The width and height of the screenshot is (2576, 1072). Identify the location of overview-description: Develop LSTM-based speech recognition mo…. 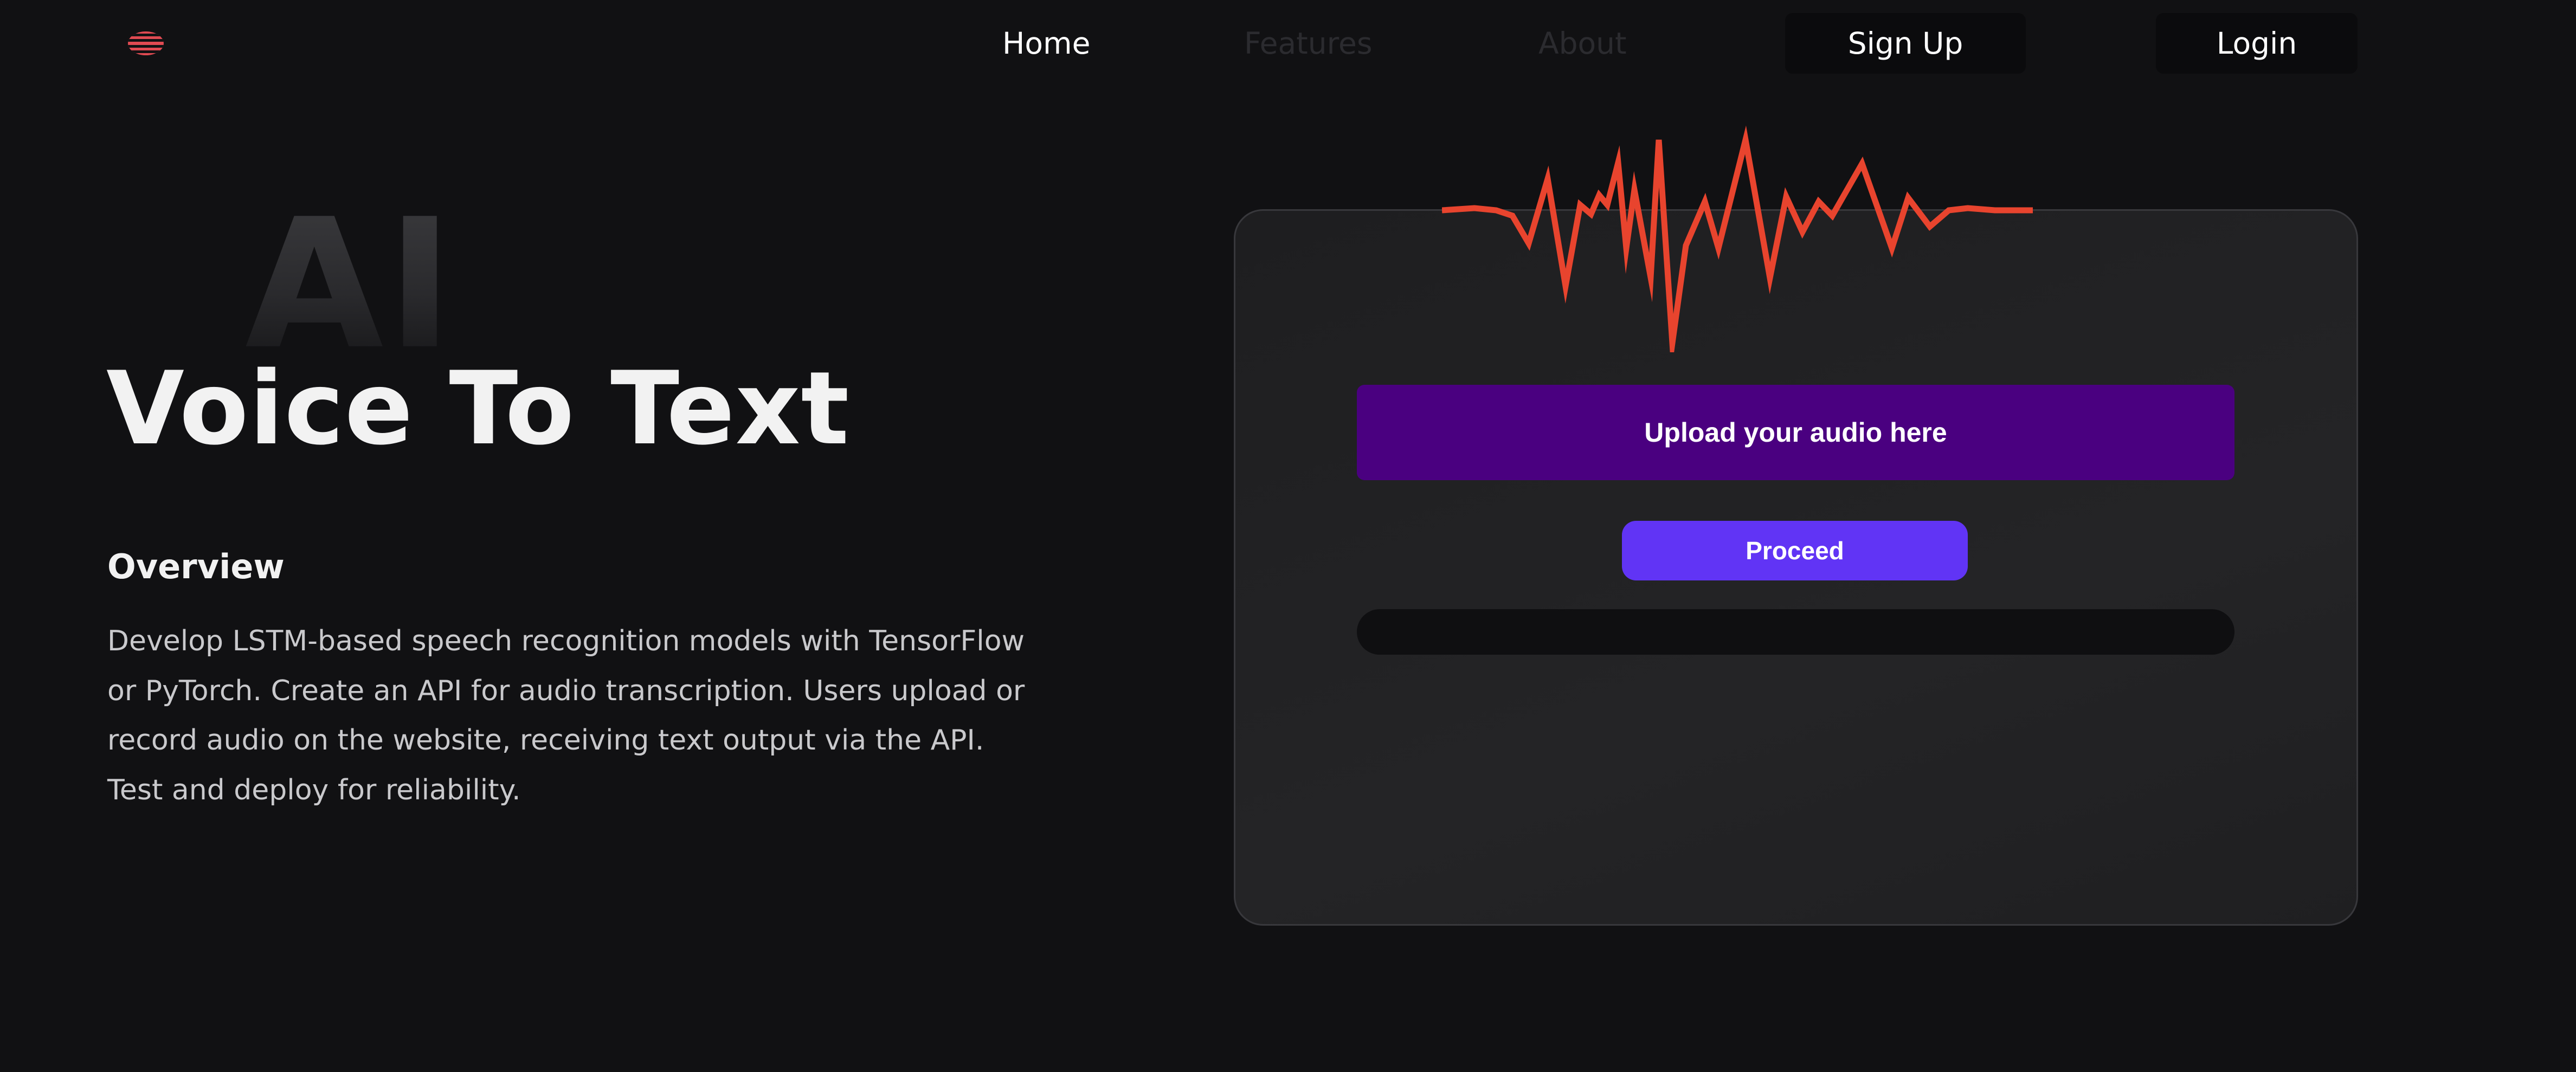
(566, 715).